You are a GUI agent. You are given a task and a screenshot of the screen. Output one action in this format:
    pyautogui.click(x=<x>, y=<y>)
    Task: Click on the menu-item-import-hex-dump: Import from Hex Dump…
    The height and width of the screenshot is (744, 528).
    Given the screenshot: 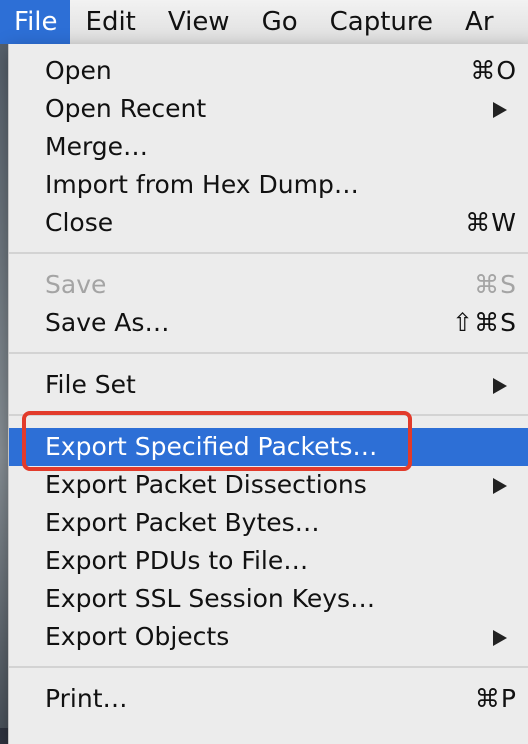 What is the action you would take?
    pyautogui.click(x=268, y=185)
    